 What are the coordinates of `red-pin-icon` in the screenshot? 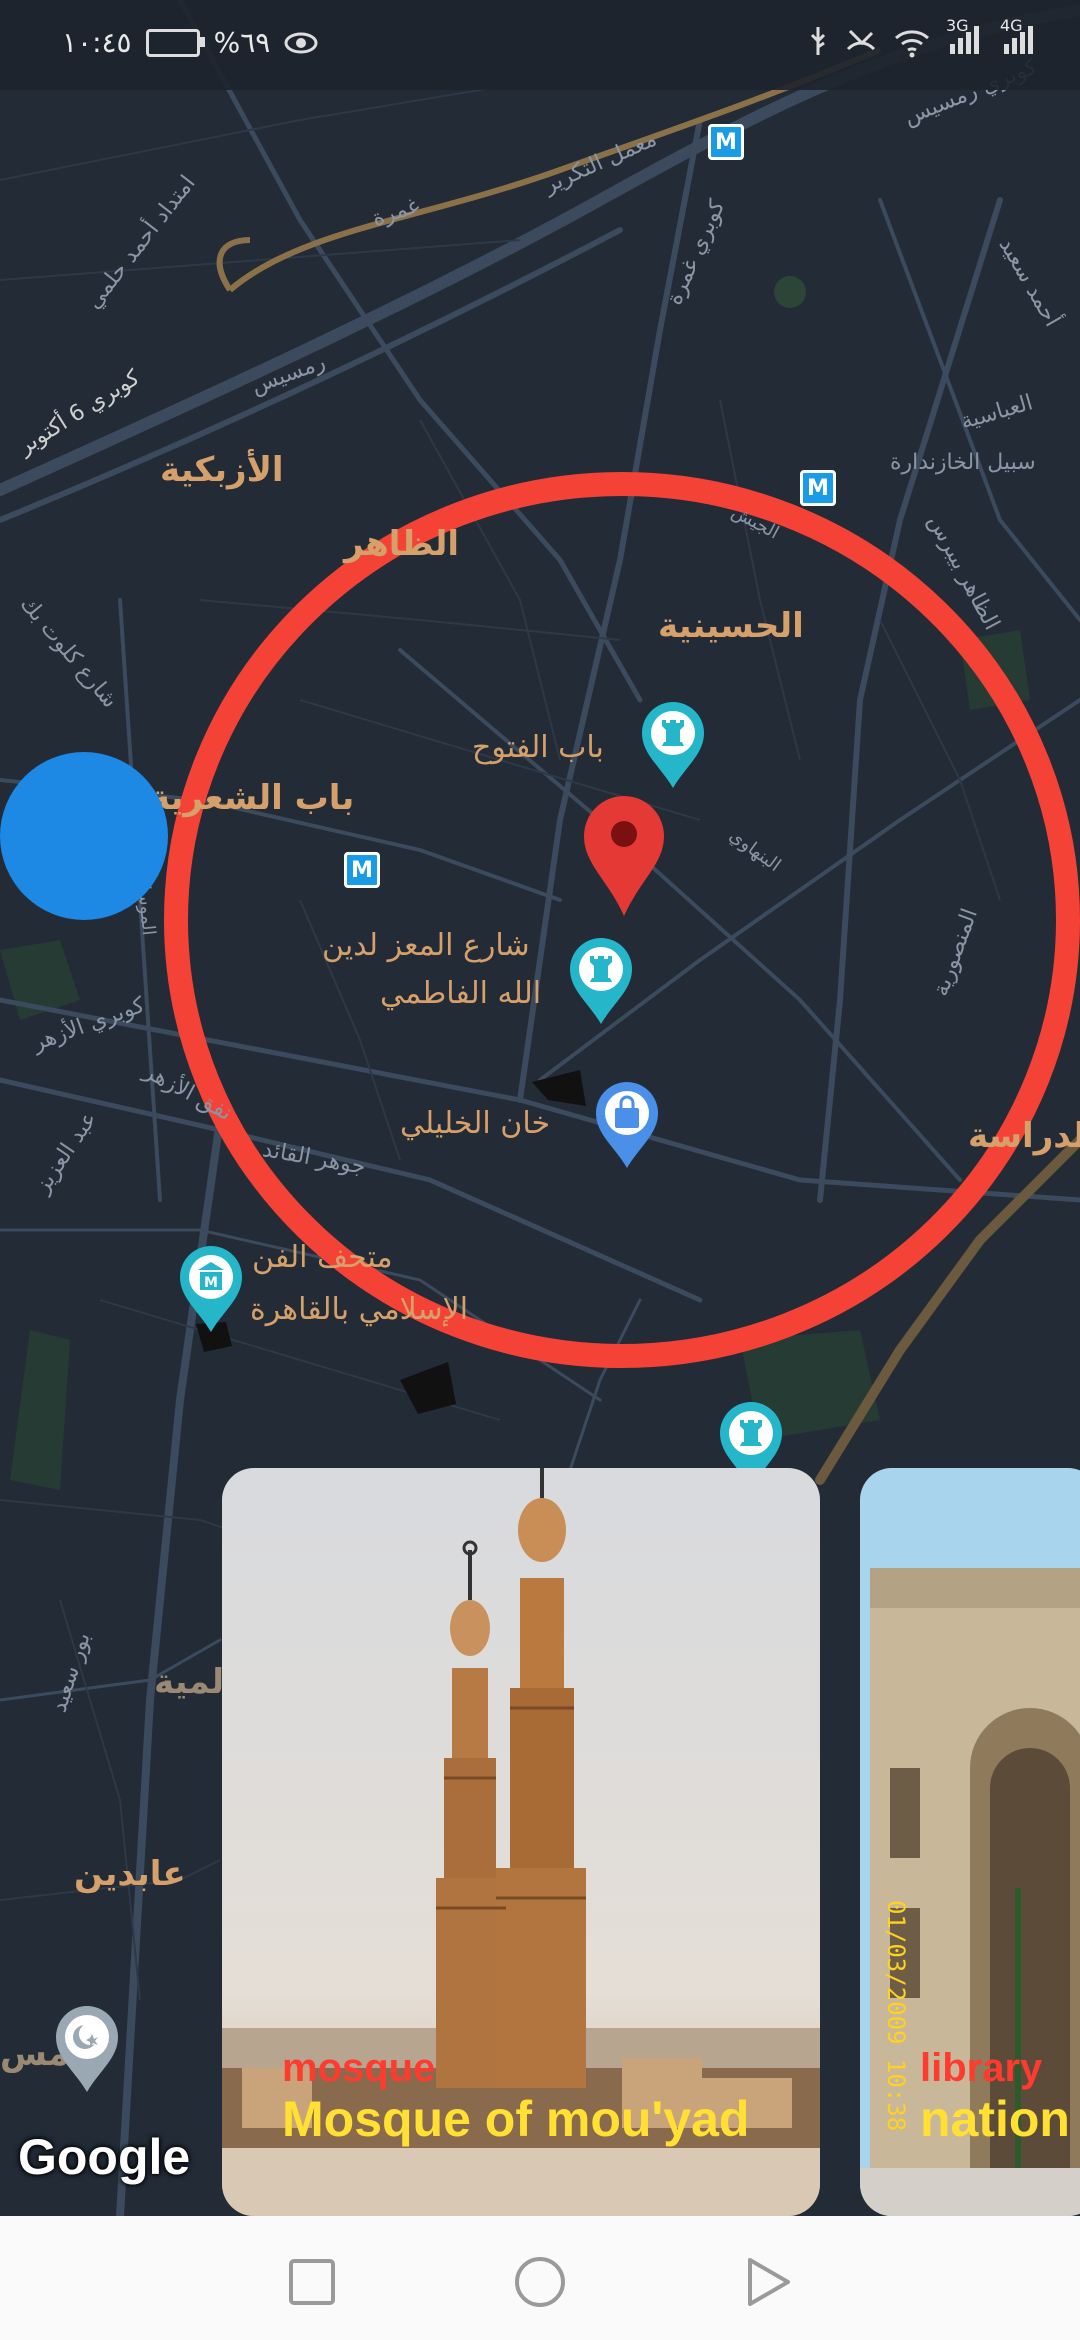 It's located at (624, 857).